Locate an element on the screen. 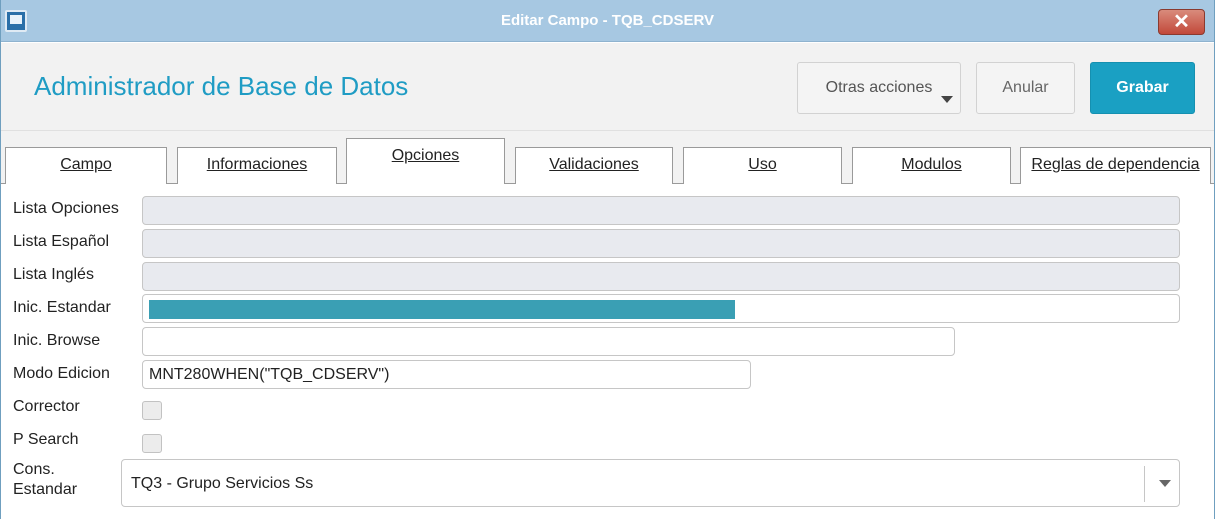 The width and height of the screenshot is (1215, 519). tab-modulos: Modulos is located at coordinates (931, 165).